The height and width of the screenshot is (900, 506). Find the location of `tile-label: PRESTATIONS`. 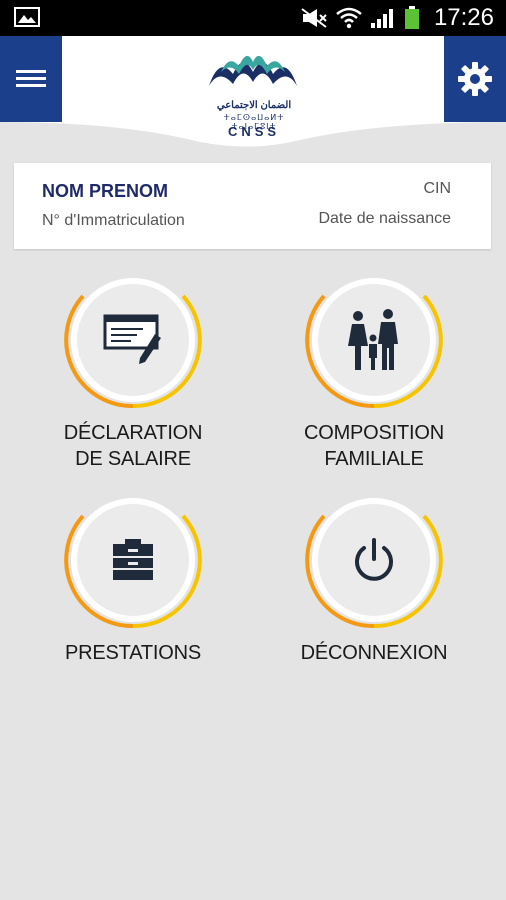

tile-label: PRESTATIONS is located at coordinates (133, 653).